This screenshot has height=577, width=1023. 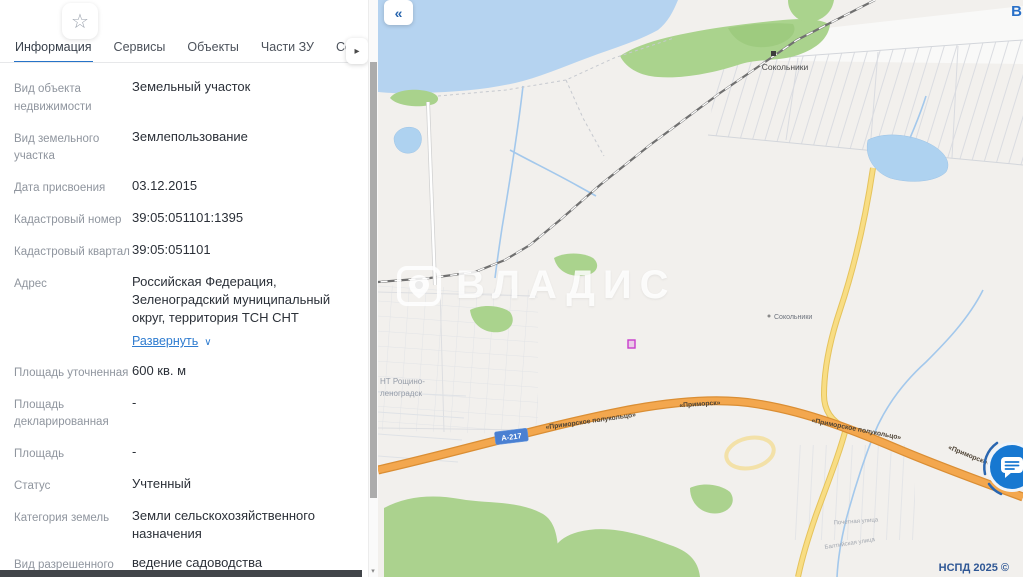 I want to click on field-row: Площадь -, so click(x=186, y=453).